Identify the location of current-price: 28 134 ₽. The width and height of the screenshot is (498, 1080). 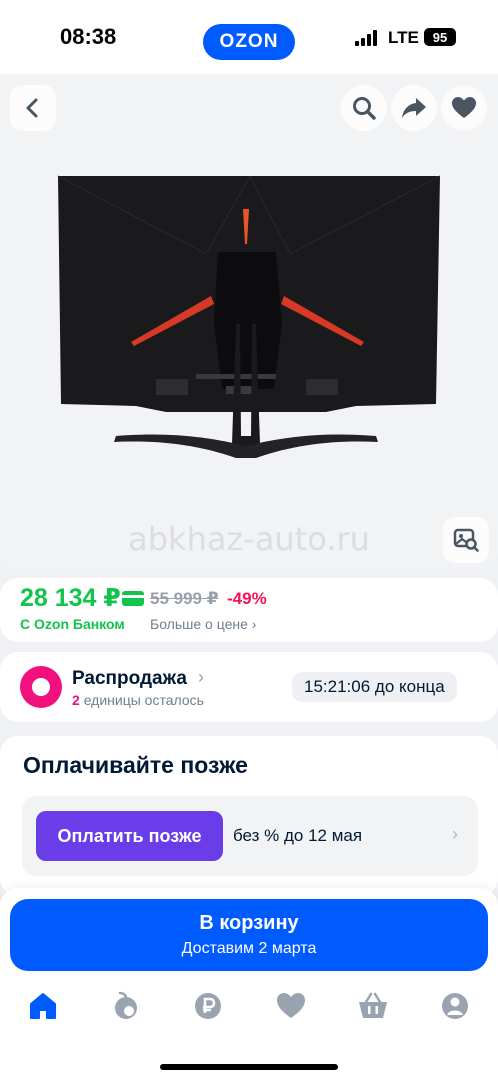
(70, 598).